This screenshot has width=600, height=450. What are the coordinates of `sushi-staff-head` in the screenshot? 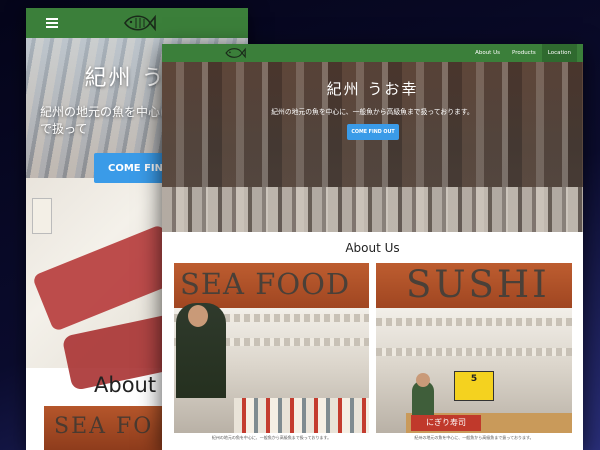 It's located at (423, 380).